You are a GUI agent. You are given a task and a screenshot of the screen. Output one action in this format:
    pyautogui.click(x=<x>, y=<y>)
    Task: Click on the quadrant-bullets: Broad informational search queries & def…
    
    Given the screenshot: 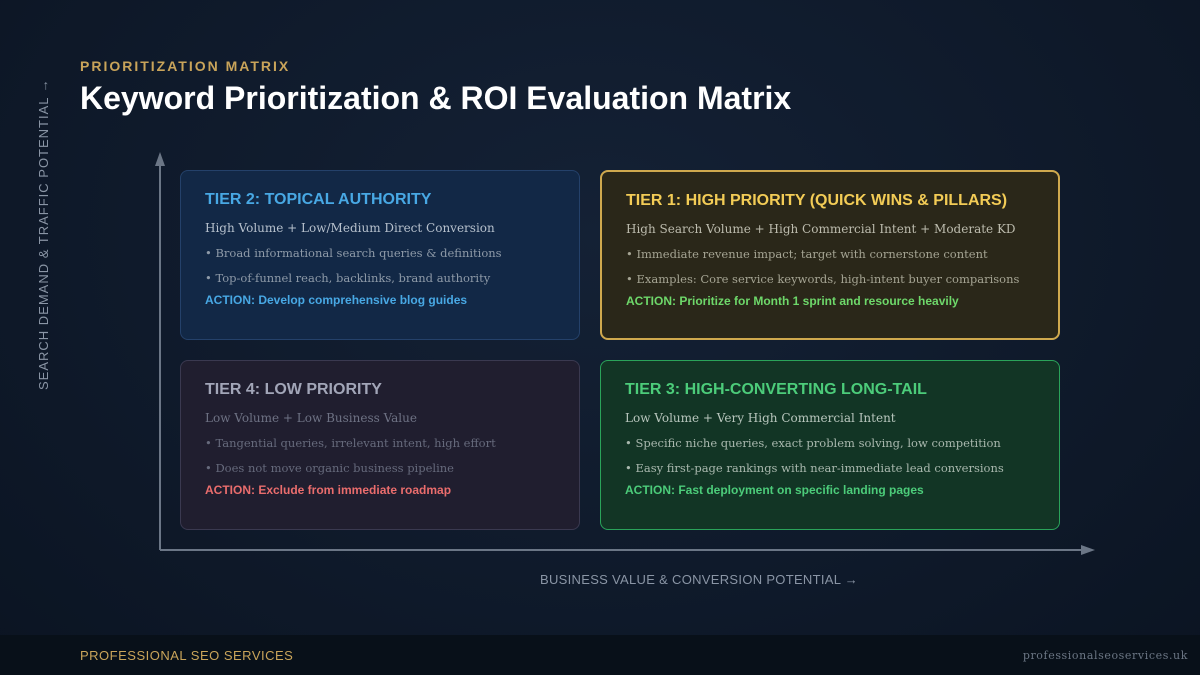 What is the action you would take?
    pyautogui.click(x=380, y=266)
    